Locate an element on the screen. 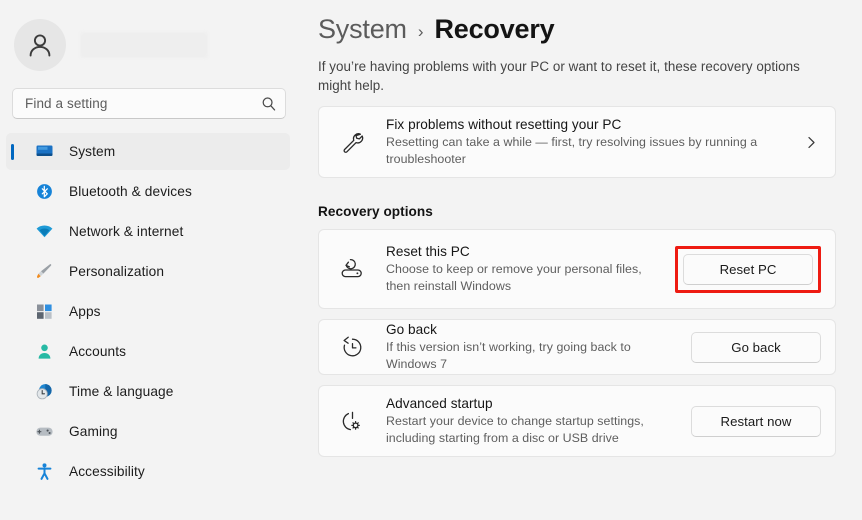 Image resolution: width=862 pixels, height=520 pixels. chevron-right-icon: › is located at coordinates (420, 31).